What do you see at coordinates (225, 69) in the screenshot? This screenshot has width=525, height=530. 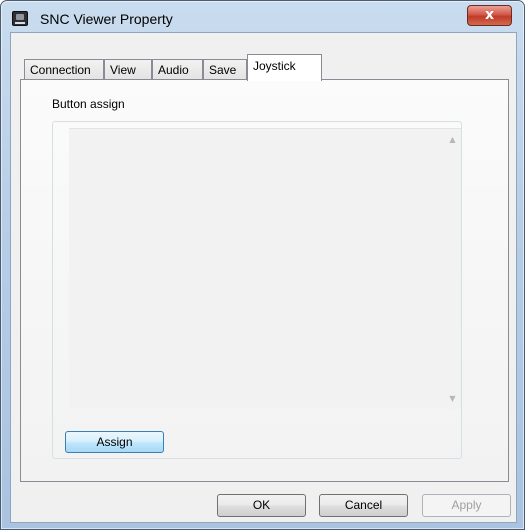 I see `tab-save: Save` at bounding box center [225, 69].